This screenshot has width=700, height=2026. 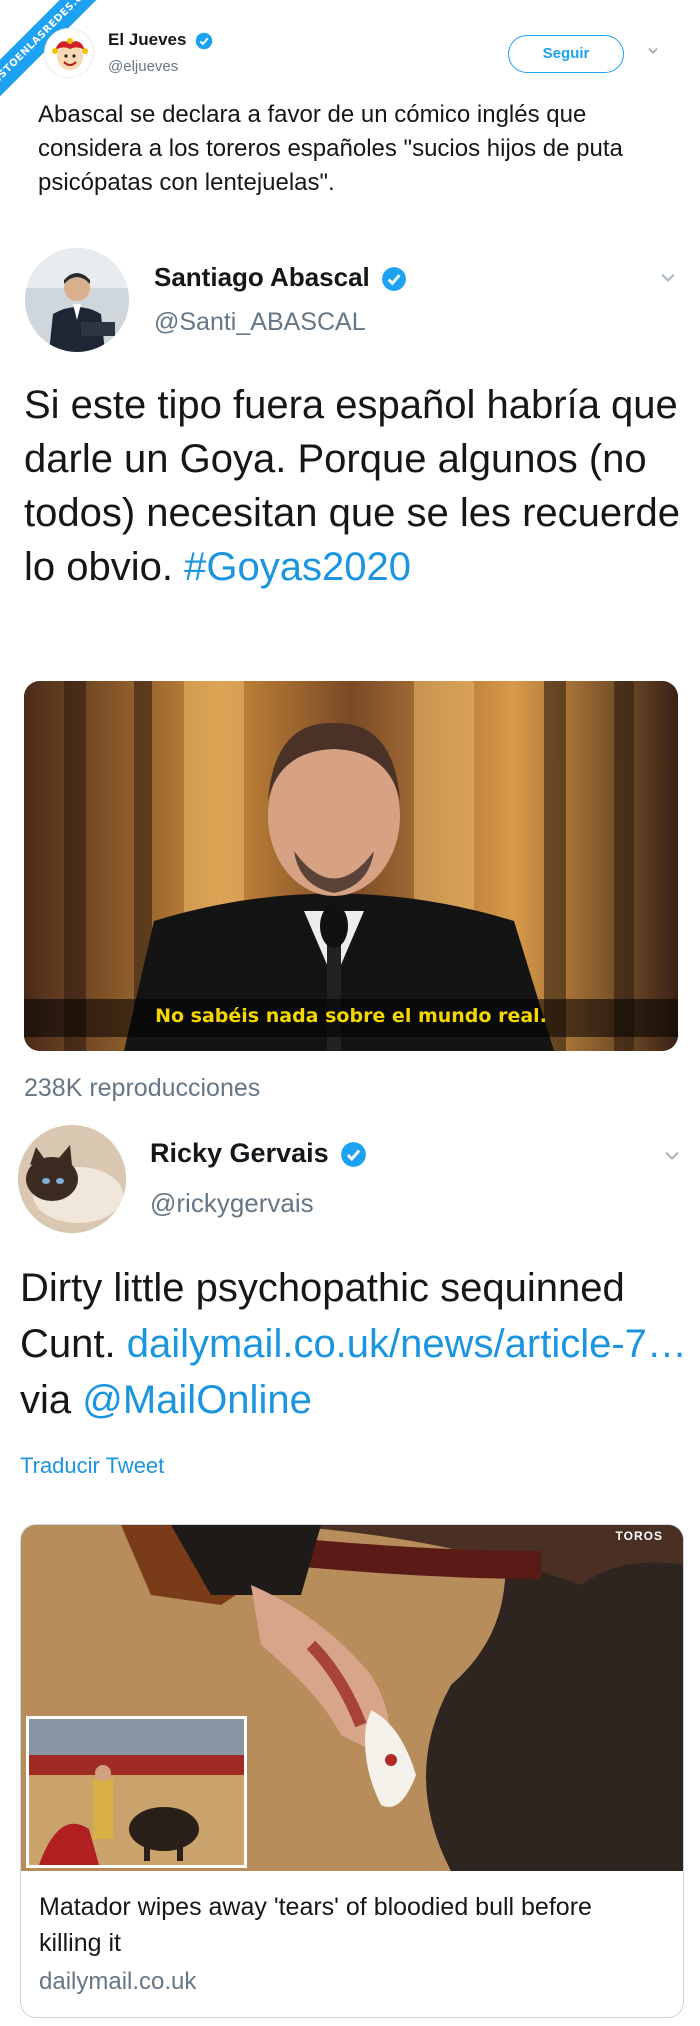 I want to click on quoted-author-name-text: Ricky Gervais, so click(x=239, y=1153).